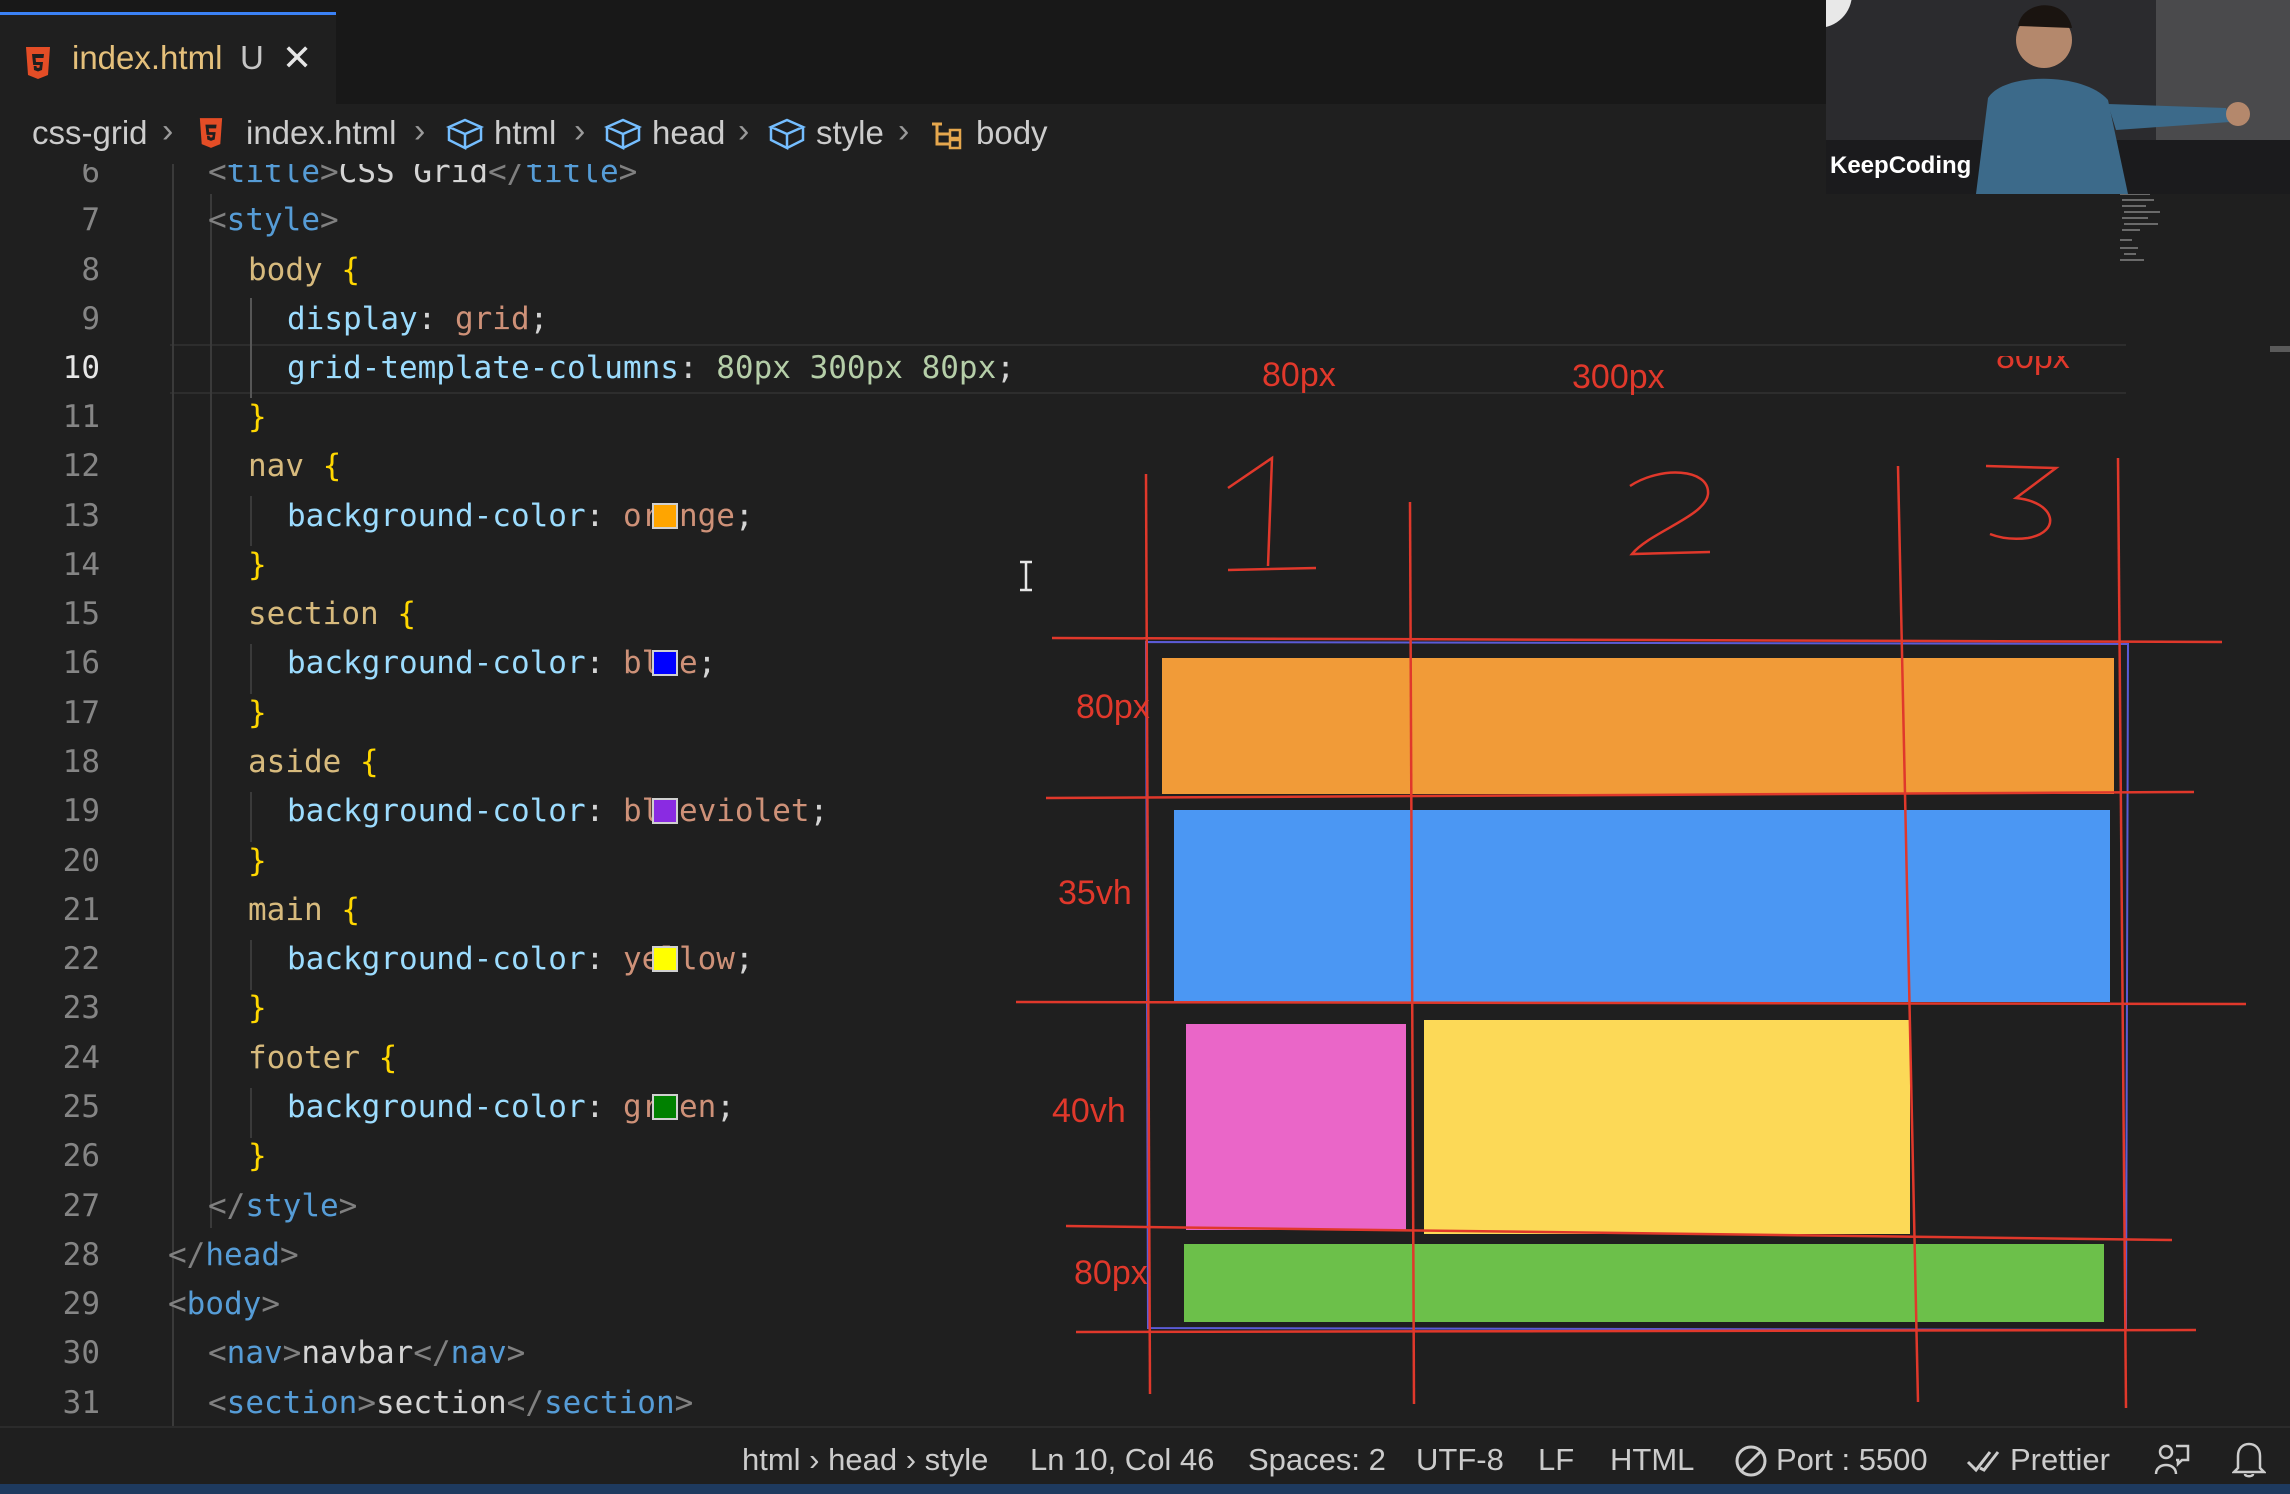 The image size is (2290, 1494). Describe the element at coordinates (665, 516) in the screenshot. I see `color-swatch-orange` at that location.